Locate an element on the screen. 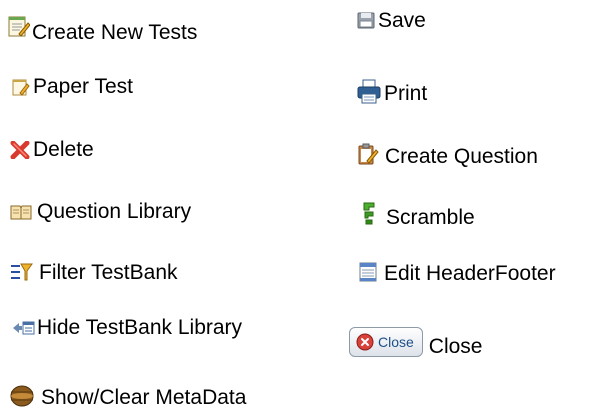 The height and width of the screenshot is (412, 607). clipboard-pencil-icon is located at coordinates (368, 154).